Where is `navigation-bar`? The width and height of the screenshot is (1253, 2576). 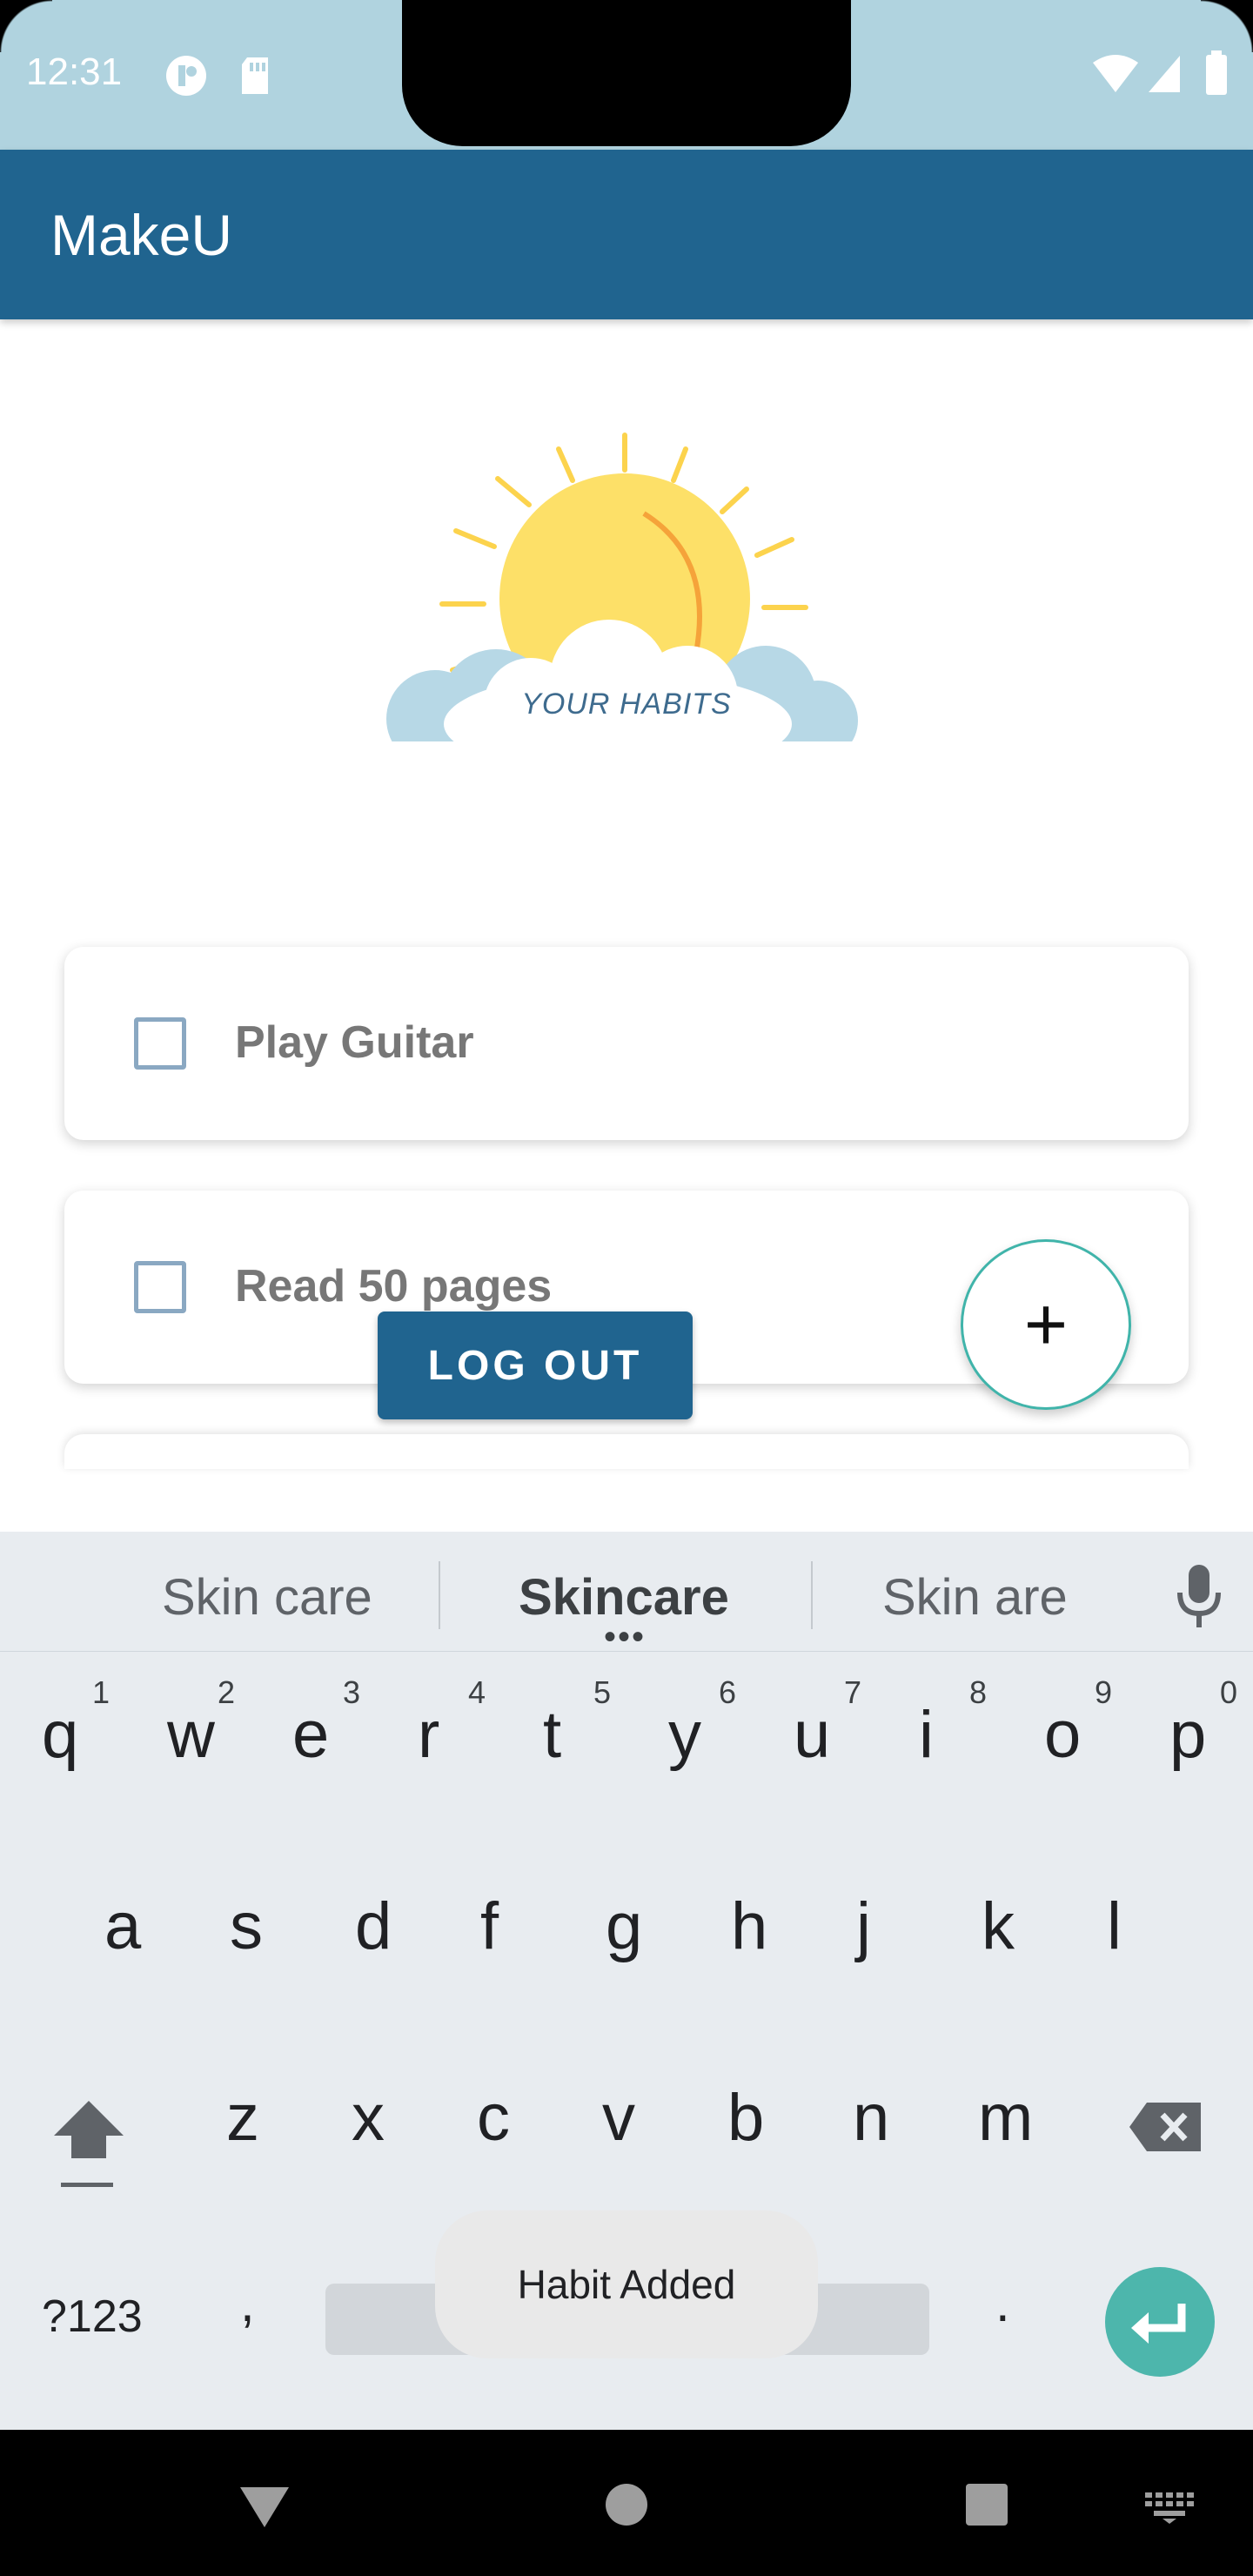 navigation-bar is located at coordinates (626, 2503).